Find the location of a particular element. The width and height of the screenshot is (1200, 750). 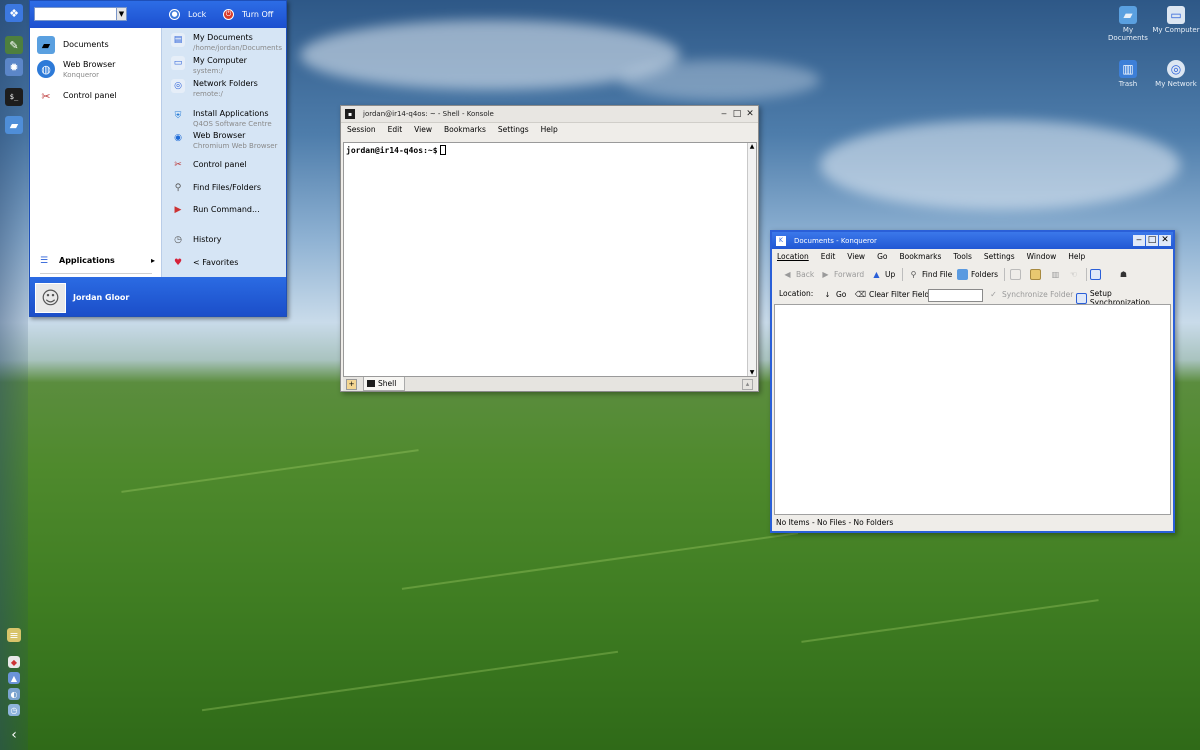

menu-item-documents: ▰ Documents is located at coordinates (73, 45).